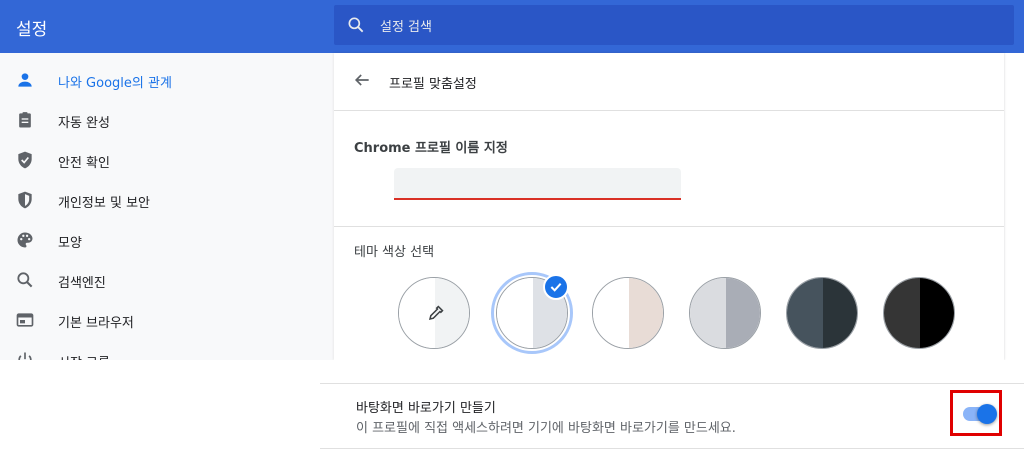 Image resolution: width=1024 pixels, height=464 pixels. I want to click on search-placeholder: 설정 검색, so click(406, 27).